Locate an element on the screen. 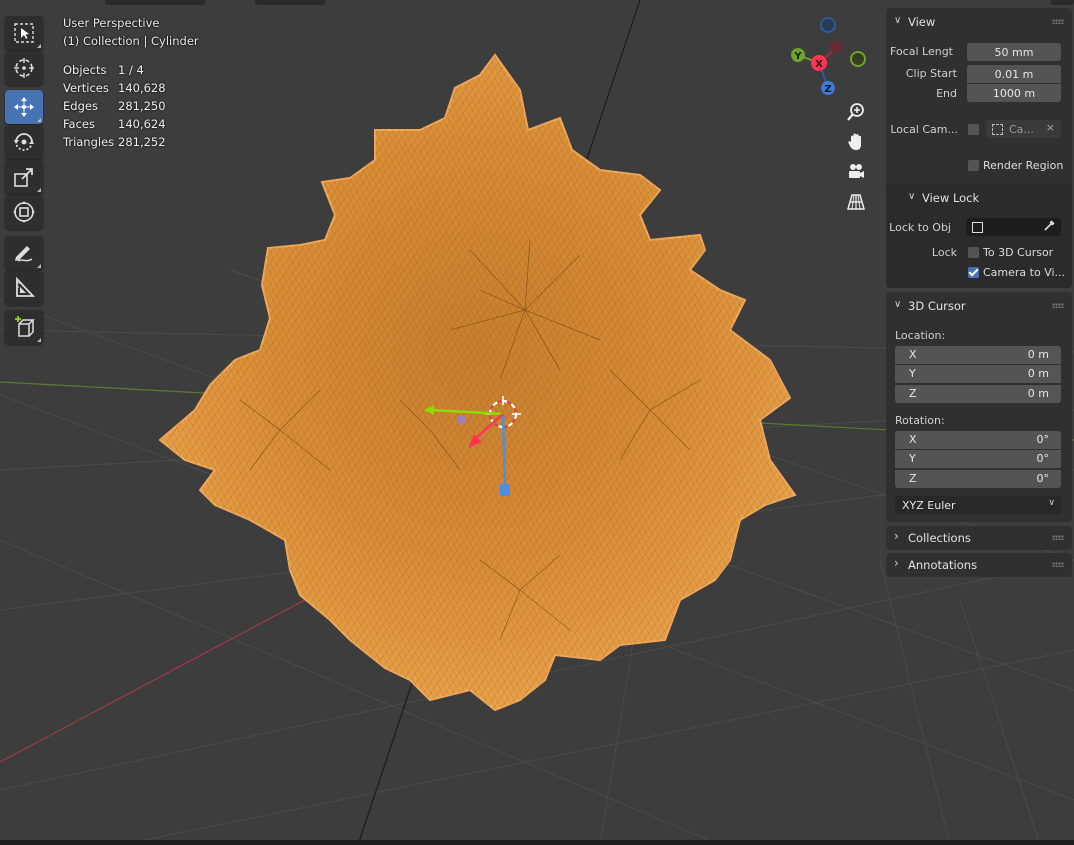 This screenshot has width=1074, height=845. camera-view-button is located at coordinates (856, 172).